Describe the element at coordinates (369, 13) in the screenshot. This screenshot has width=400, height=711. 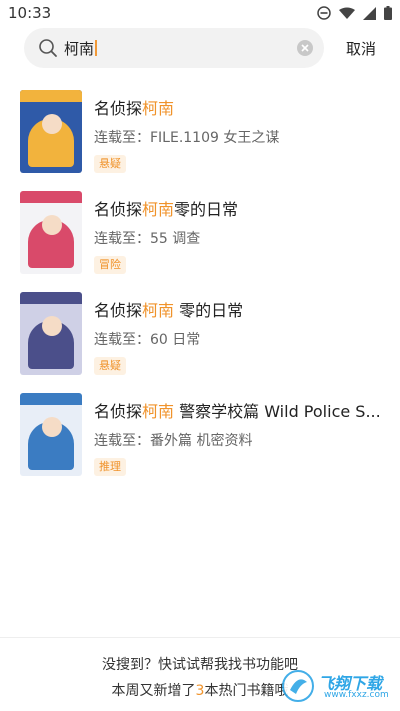
I see `signal-icon` at that location.